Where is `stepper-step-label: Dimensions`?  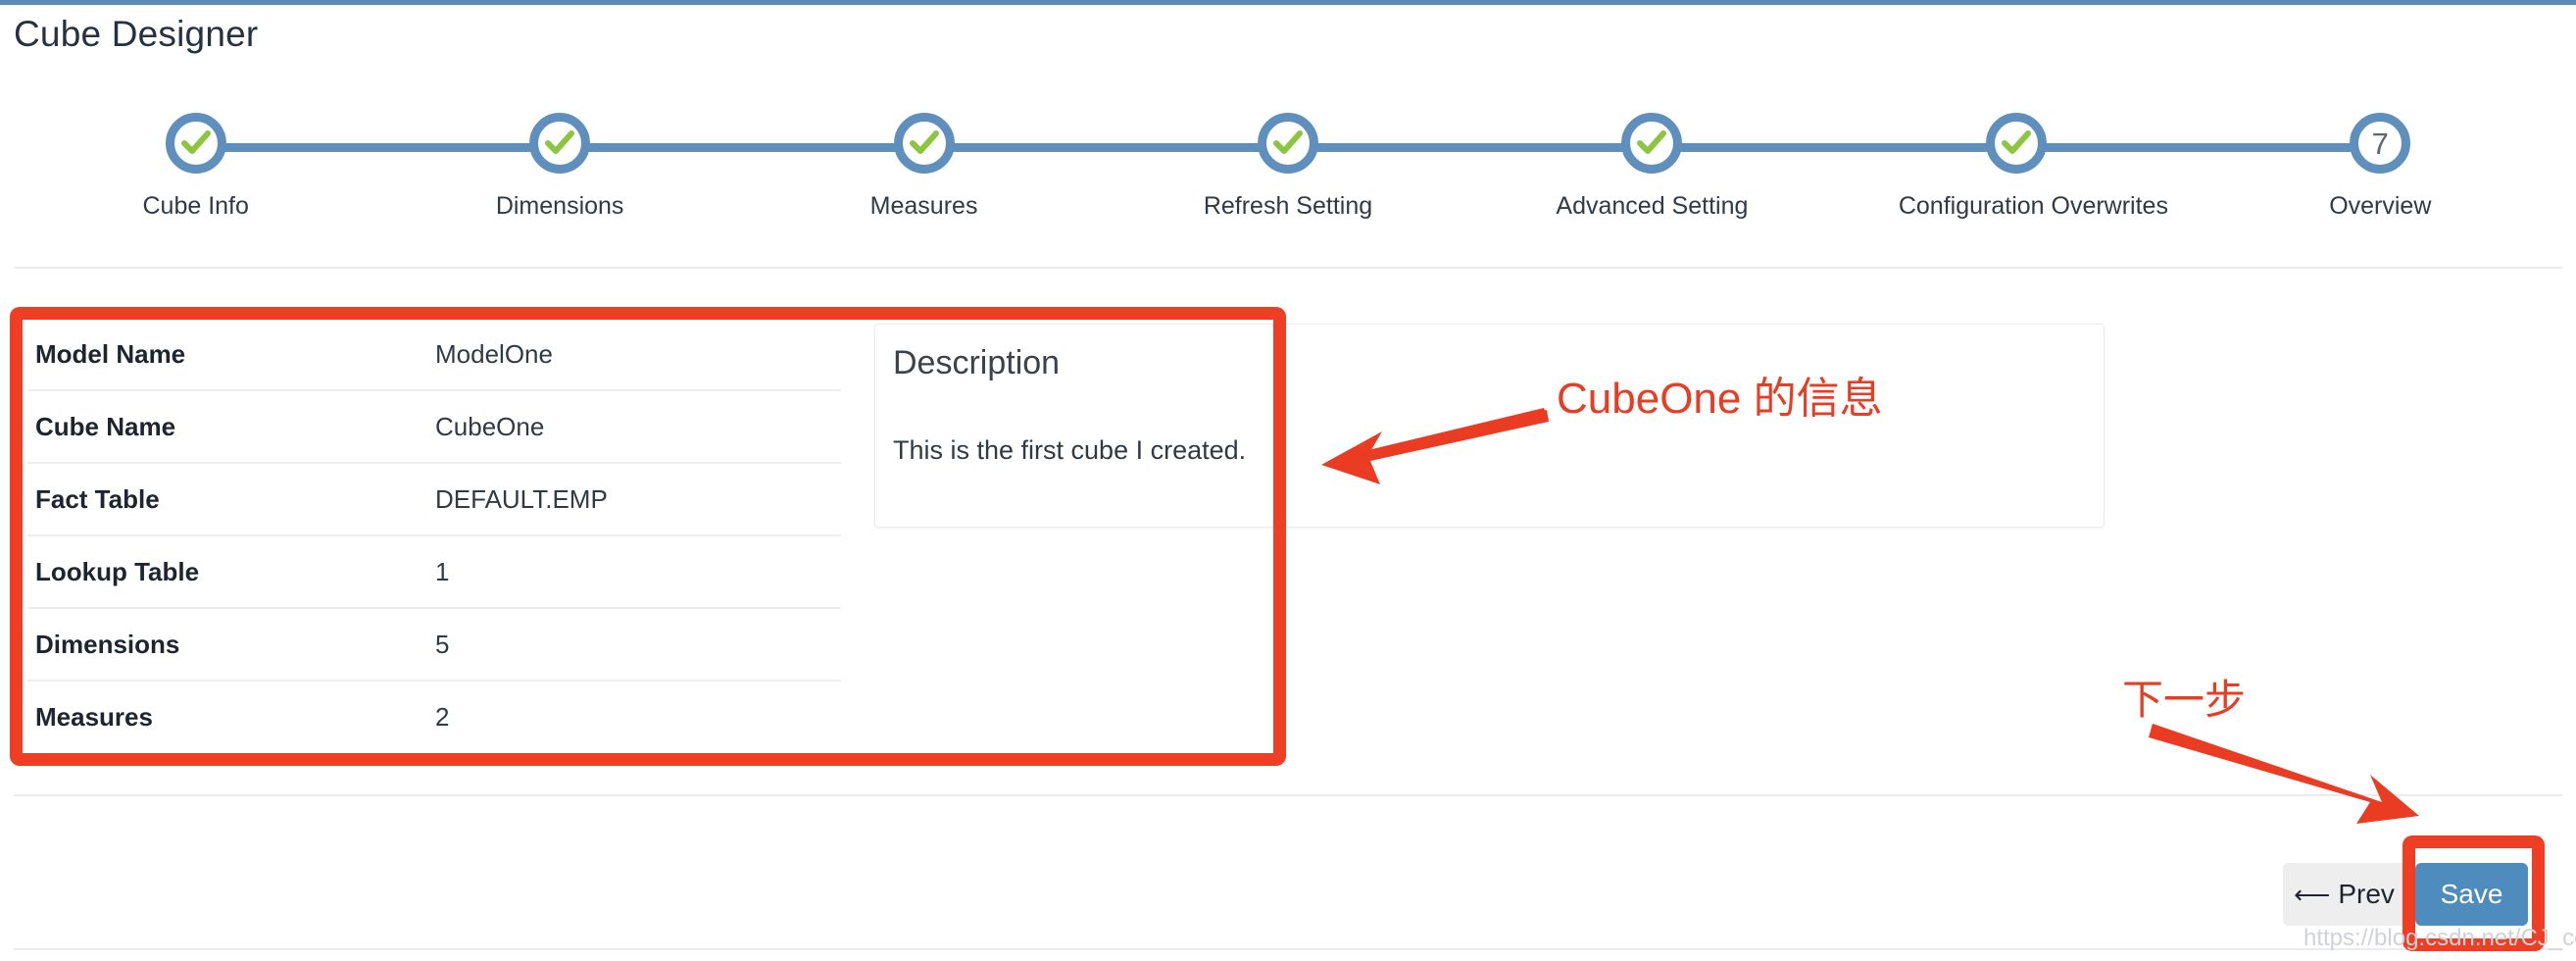
stepper-step-label: Dimensions is located at coordinates (559, 206).